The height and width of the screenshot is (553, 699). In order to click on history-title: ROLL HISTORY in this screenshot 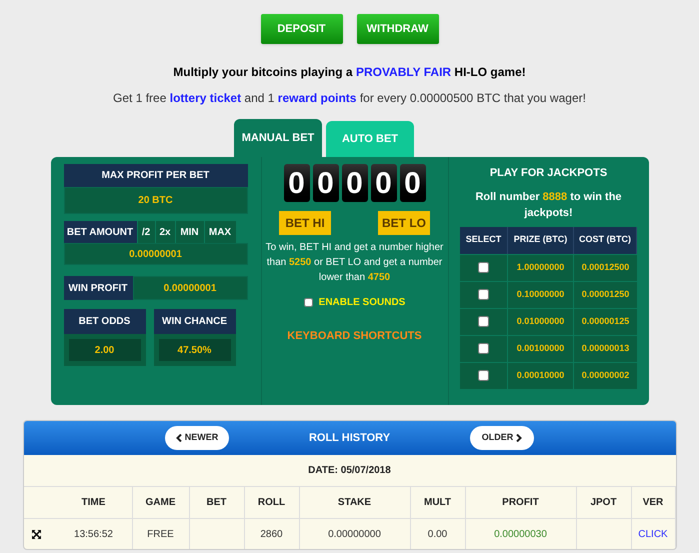, I will do `click(349, 438)`.